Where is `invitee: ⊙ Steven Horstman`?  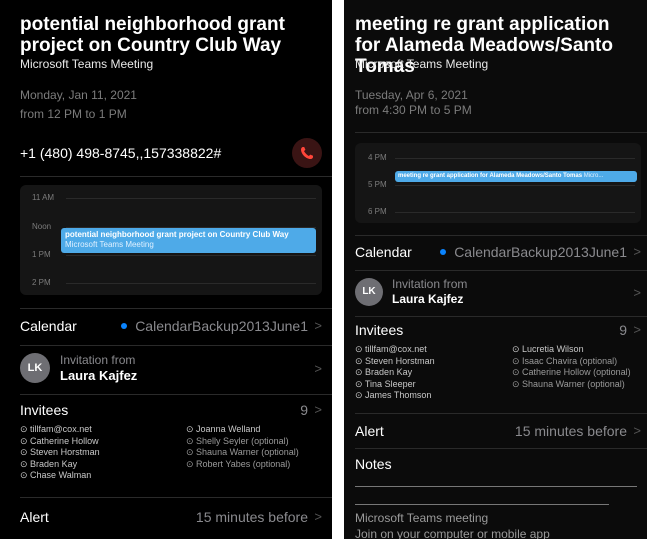 invitee: ⊙ Steven Horstman is located at coordinates (395, 360).